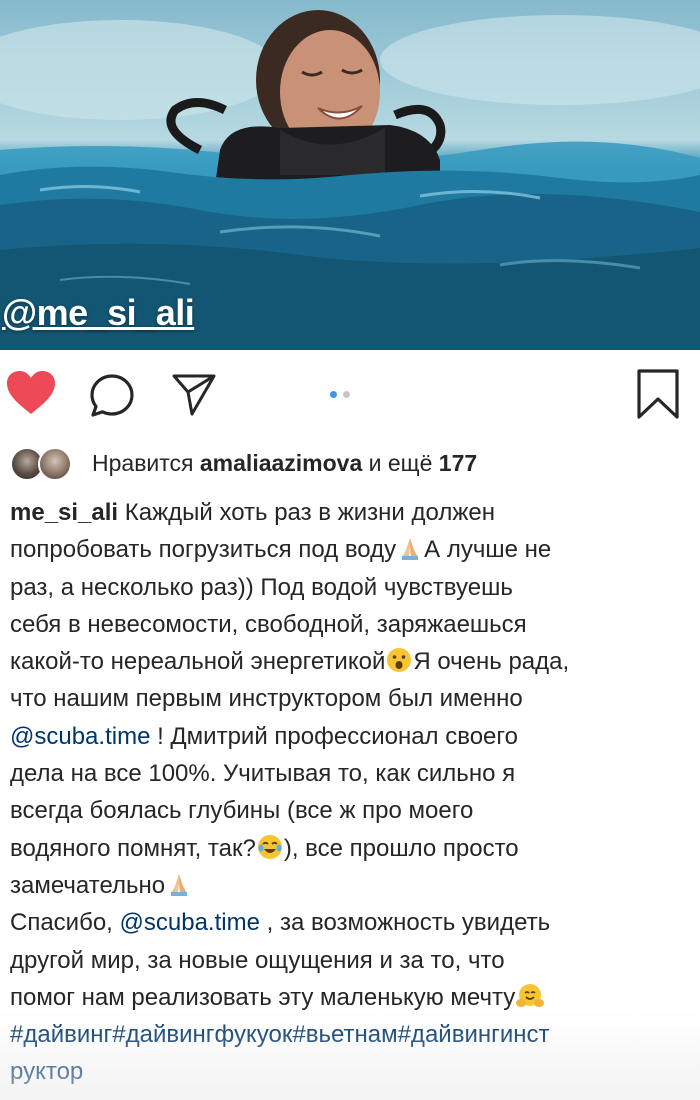  Describe the element at coordinates (98, 313) in the screenshot. I see `photo-mention-overlay: @me_si_ali` at that location.